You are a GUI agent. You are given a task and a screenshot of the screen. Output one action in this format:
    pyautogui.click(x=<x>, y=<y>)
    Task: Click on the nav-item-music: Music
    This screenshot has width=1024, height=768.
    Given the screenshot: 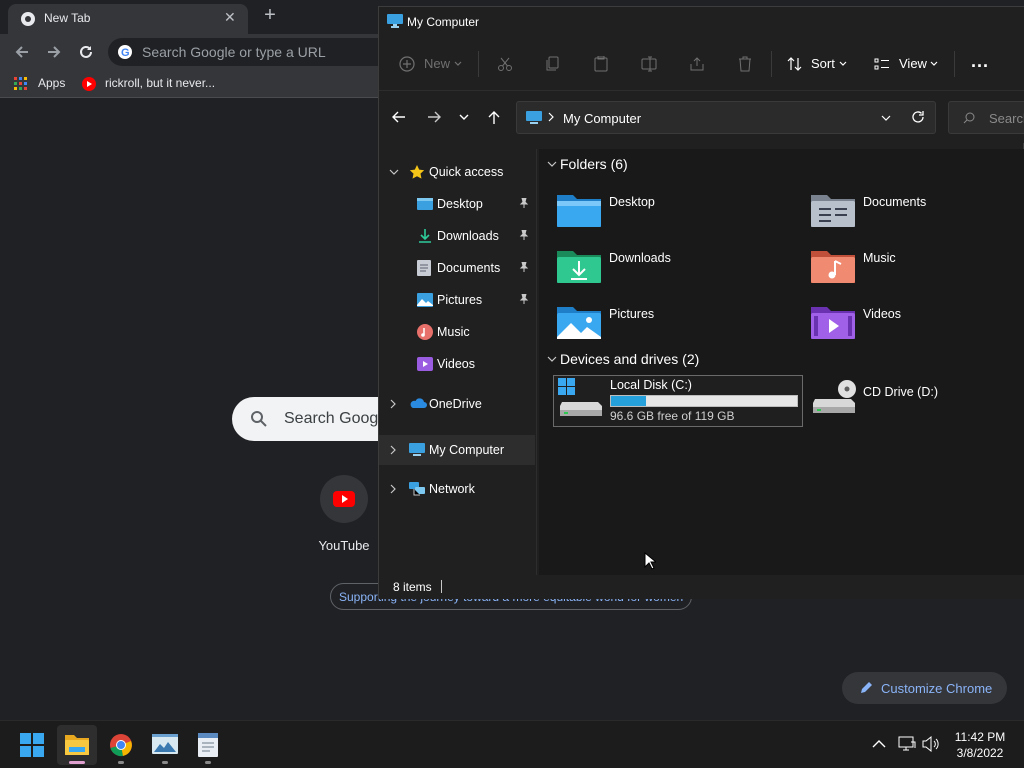 What is the action you would take?
    pyautogui.click(x=457, y=332)
    